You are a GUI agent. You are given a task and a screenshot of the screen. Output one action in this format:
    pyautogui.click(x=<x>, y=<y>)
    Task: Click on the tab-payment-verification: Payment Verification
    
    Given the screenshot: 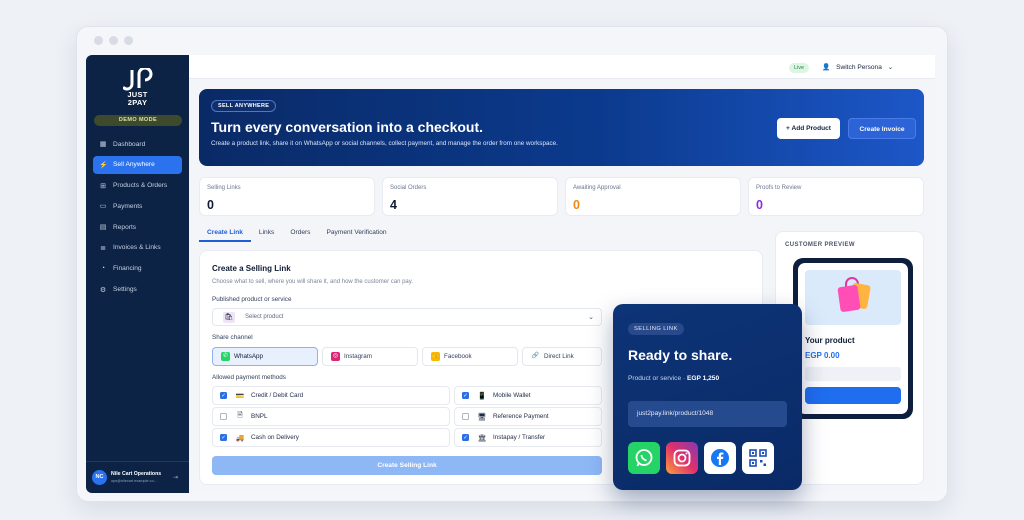 What is the action you would take?
    pyautogui.click(x=356, y=233)
    